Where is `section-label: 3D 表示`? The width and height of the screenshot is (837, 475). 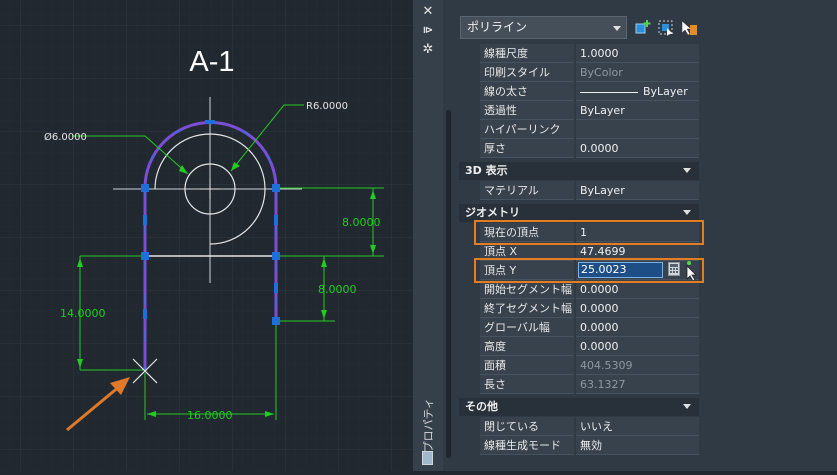
section-label: 3D 表示 is located at coordinates (486, 170).